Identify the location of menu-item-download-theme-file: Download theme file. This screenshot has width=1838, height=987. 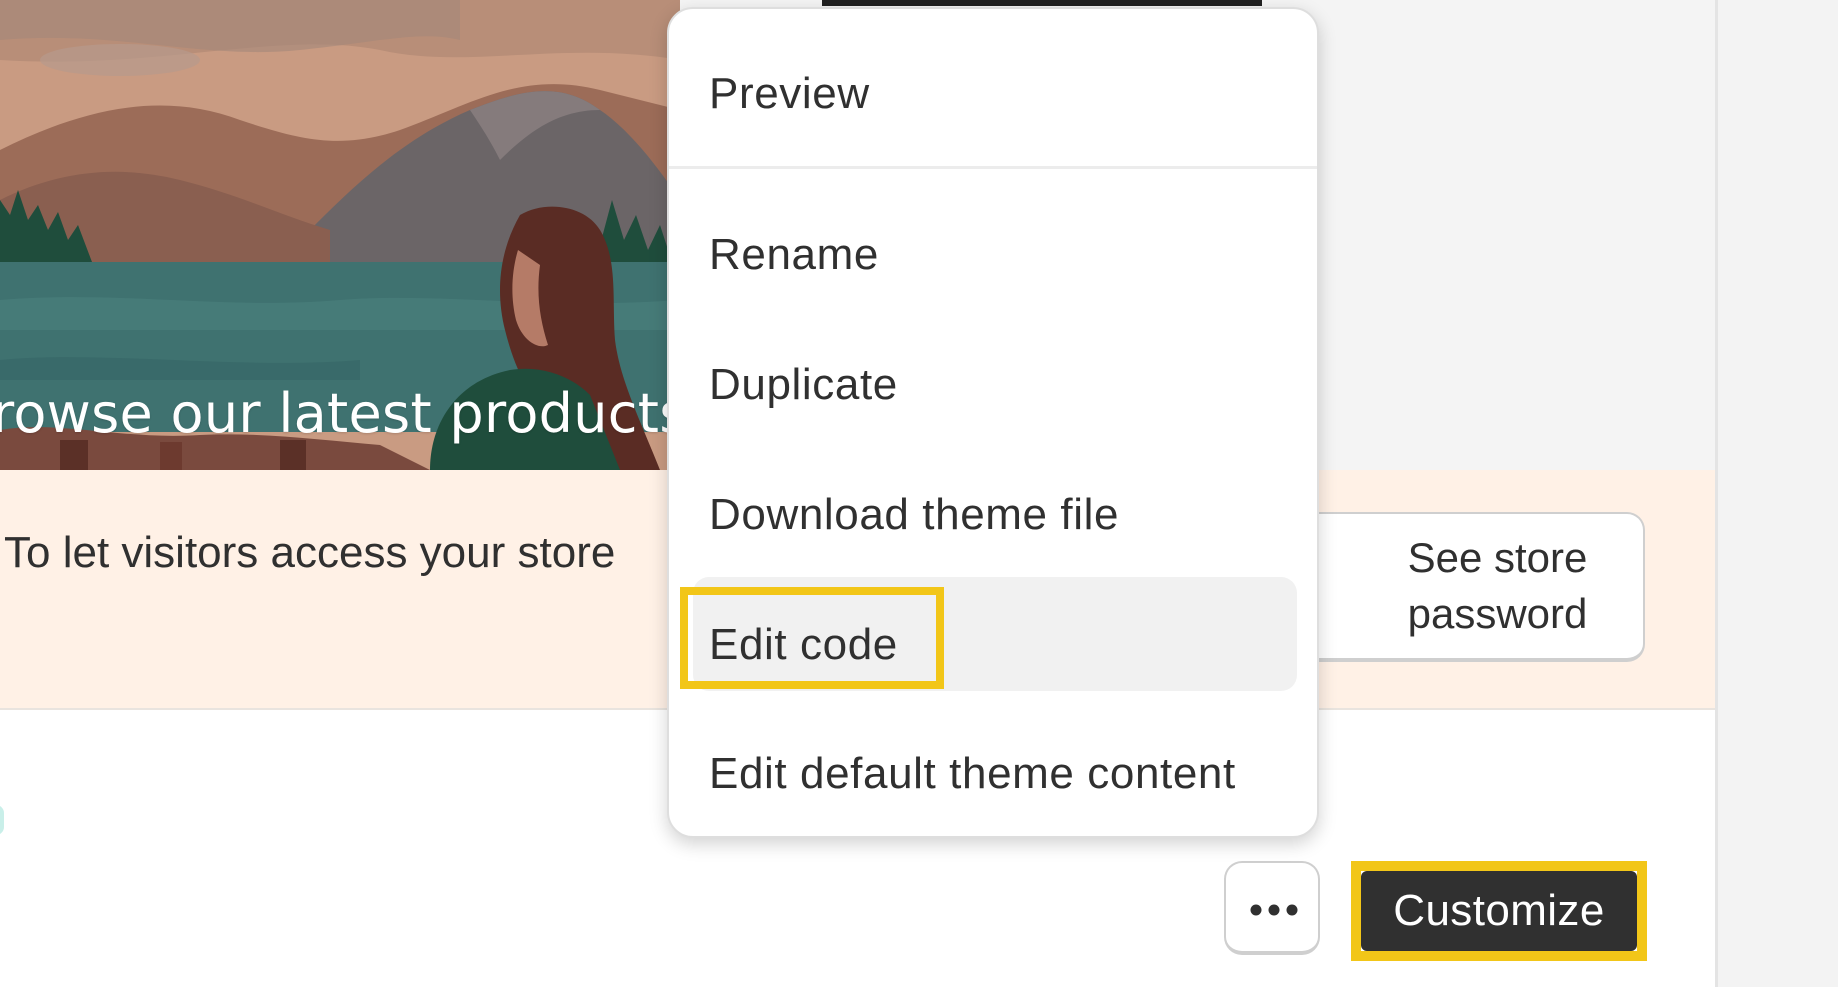
(914, 515).